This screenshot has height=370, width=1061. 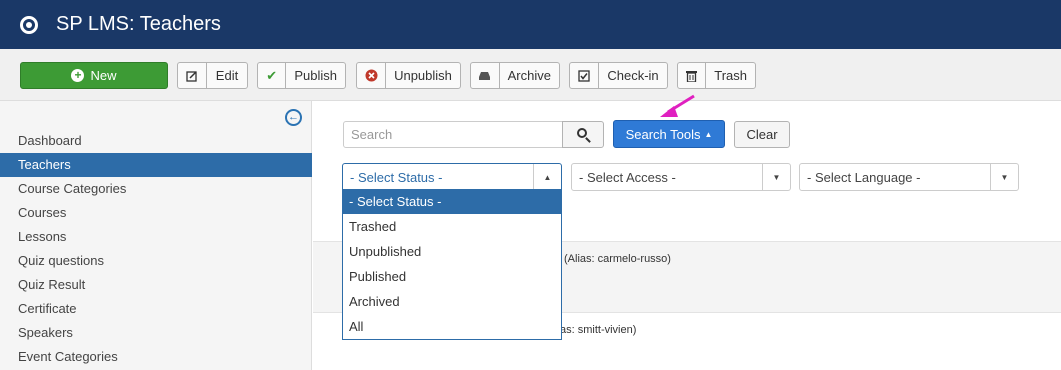 I want to click on unpublish-label: Unpublish, so click(x=423, y=75).